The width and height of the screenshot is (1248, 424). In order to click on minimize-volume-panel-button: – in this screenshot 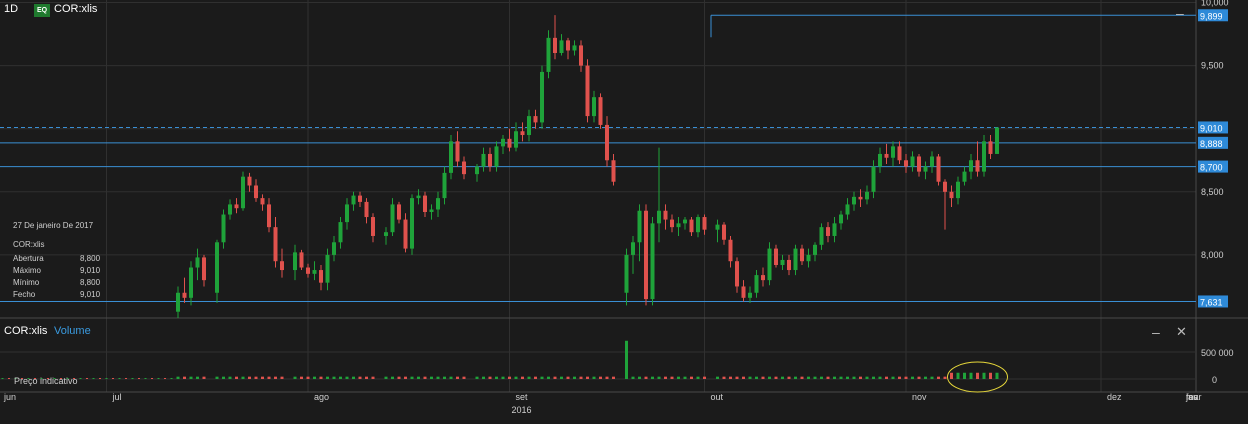, I will do `click(1156, 332)`.